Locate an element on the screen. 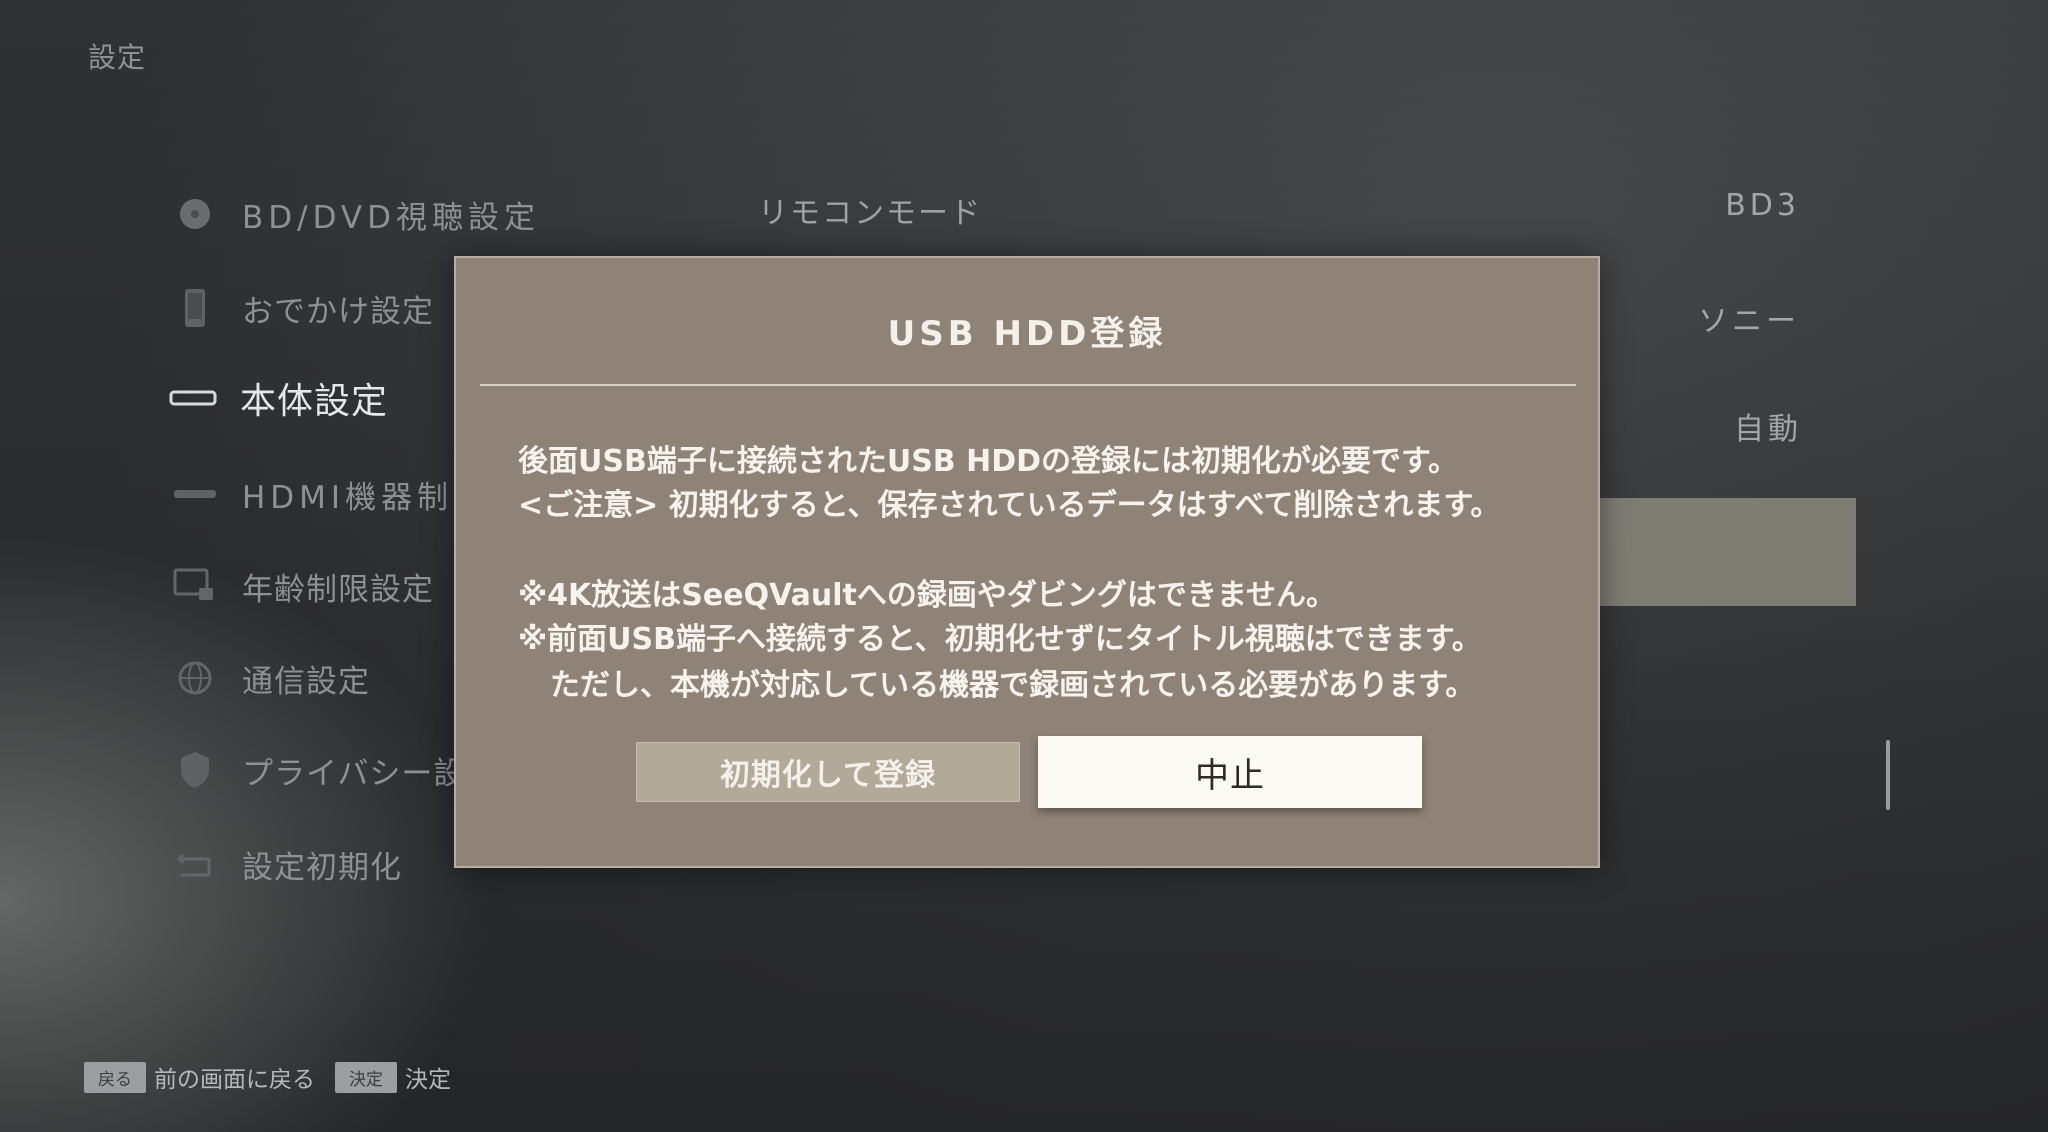 This screenshot has width=2048, height=1132. sidebar-item-label: おでかけ設定 is located at coordinates (338, 311).